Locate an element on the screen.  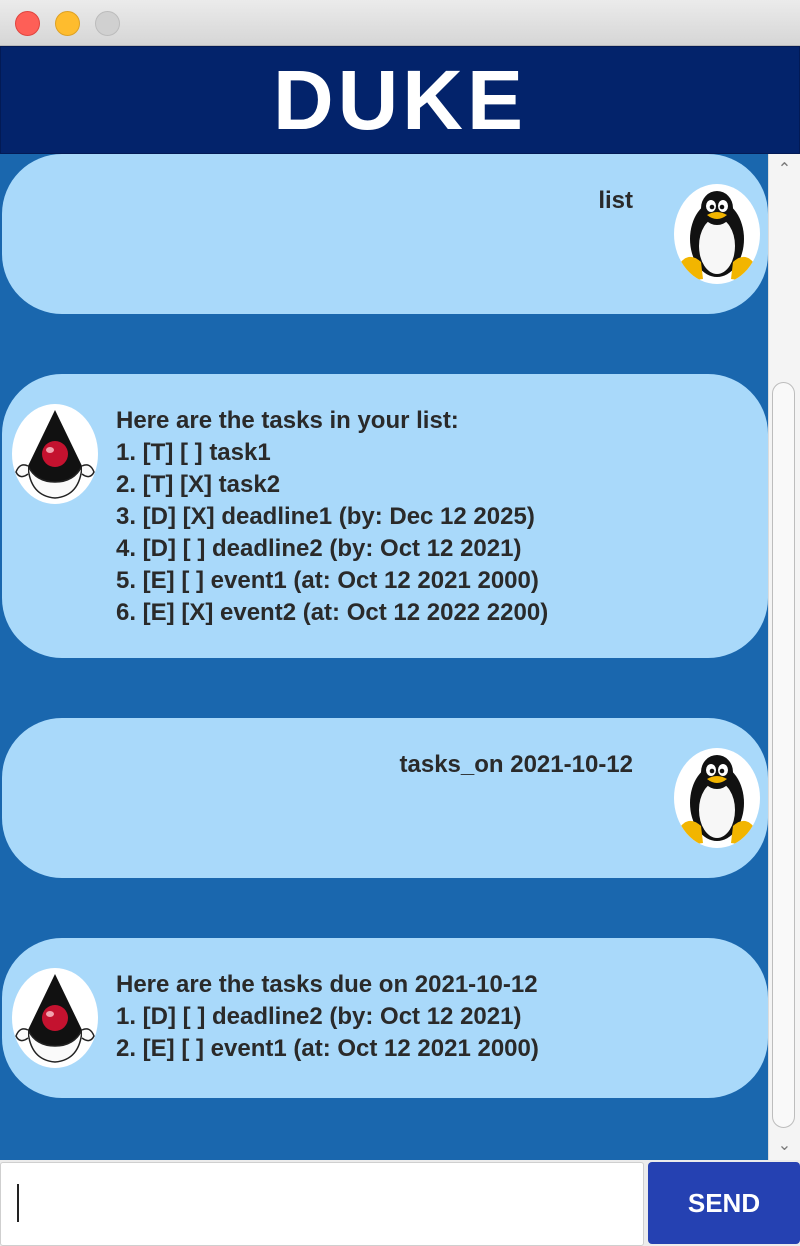
scroll-down-icon: ⌄ is located at coordinates (784, 1145).